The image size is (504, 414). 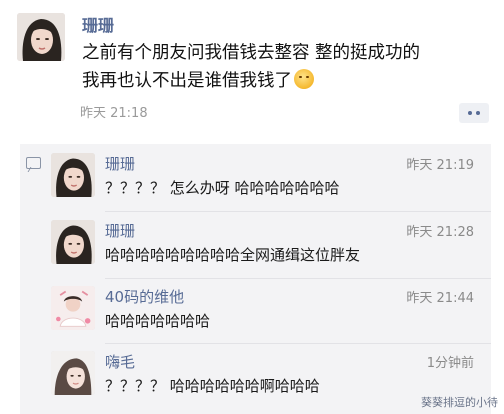 I want to click on comment-timestamp: 昨天 21:19, so click(x=440, y=165).